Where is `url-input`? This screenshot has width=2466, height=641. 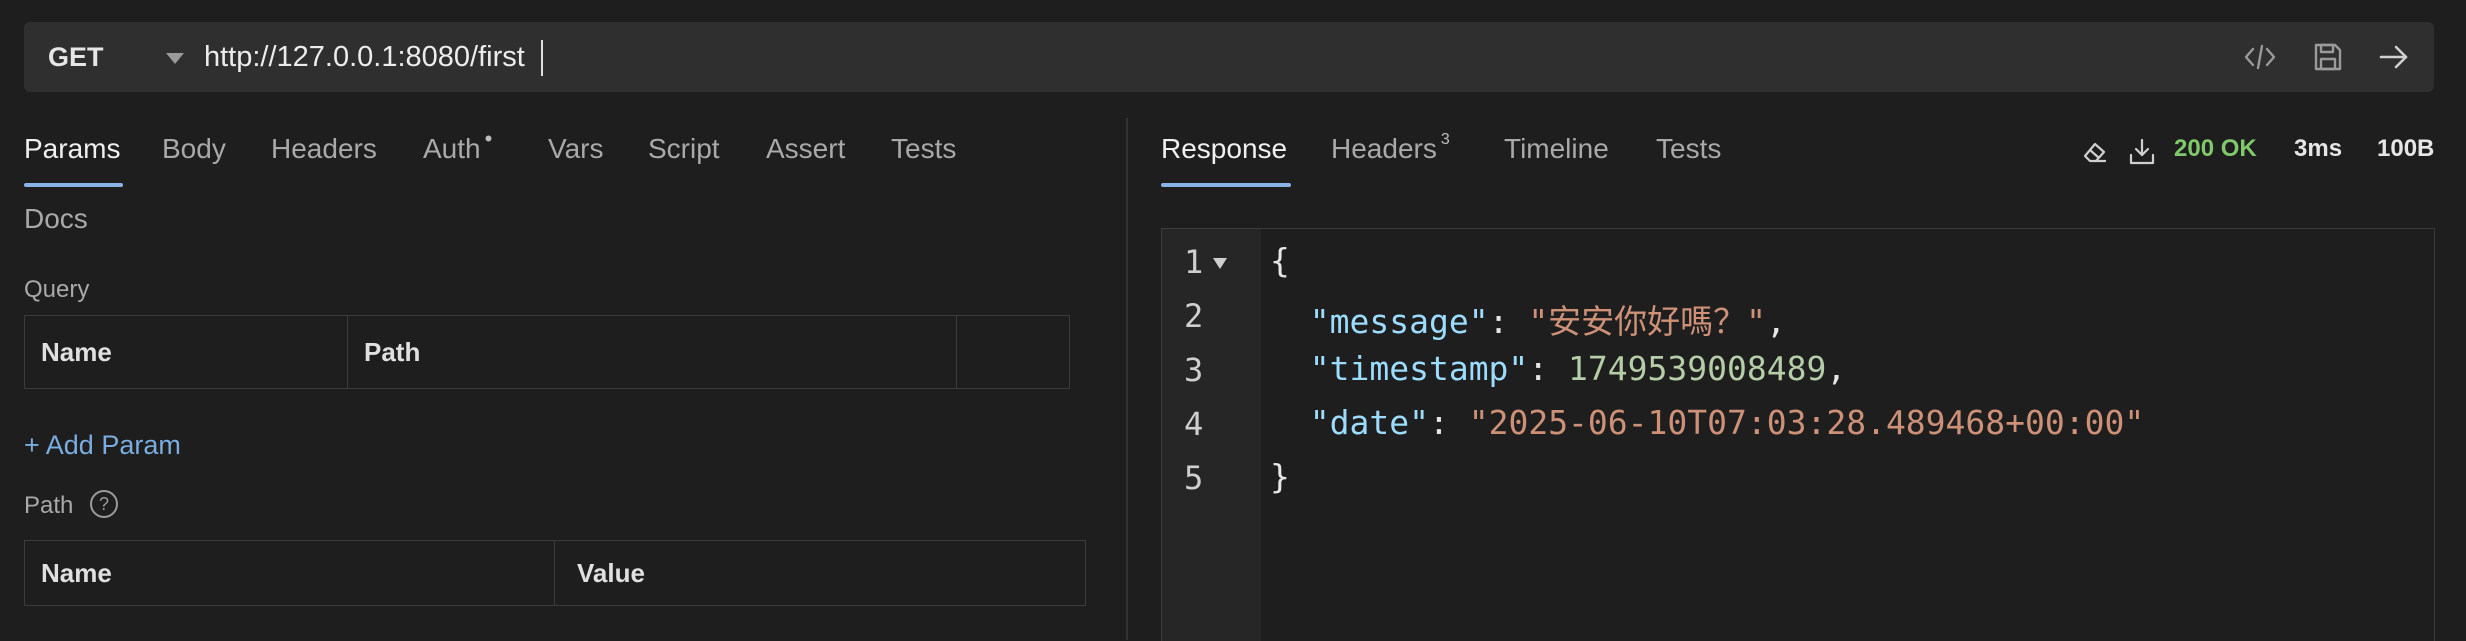
url-input is located at coordinates (1104, 57).